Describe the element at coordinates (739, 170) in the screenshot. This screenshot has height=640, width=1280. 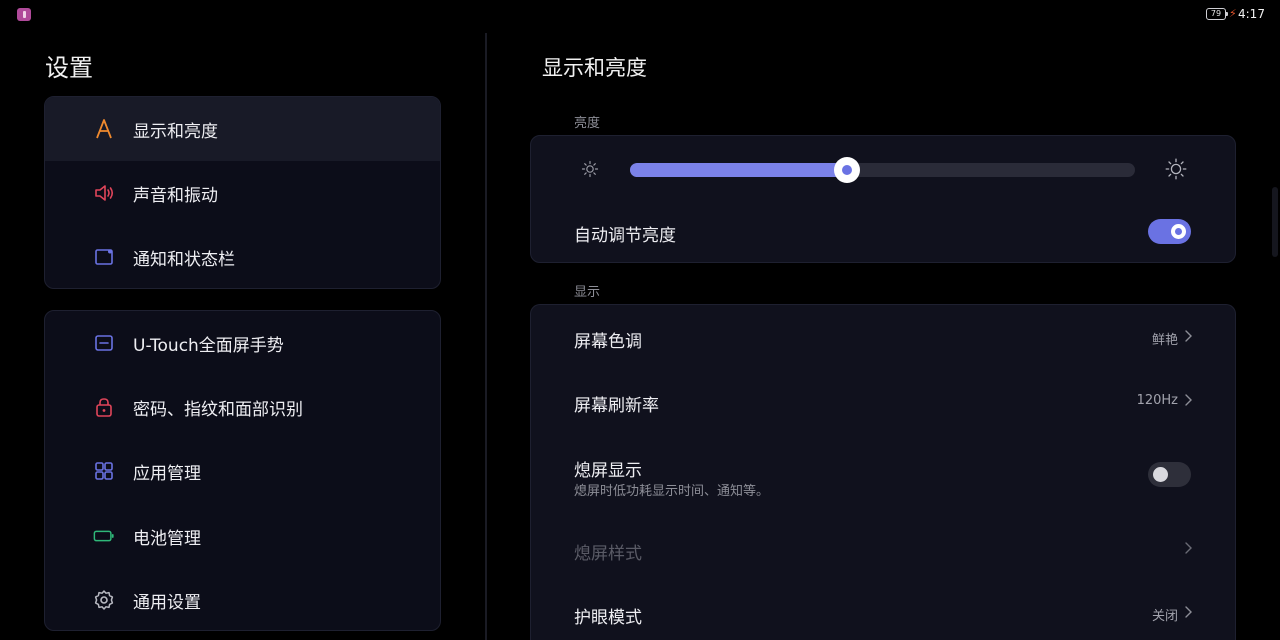
I see `brightness-slider-fill` at that location.